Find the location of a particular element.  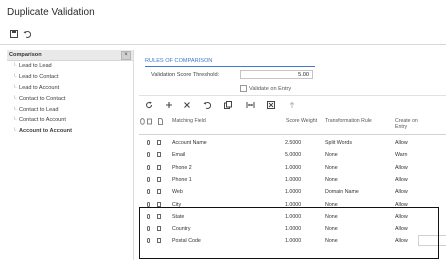

comparison-item: └ Contact to Lead is located at coordinates (70, 110).